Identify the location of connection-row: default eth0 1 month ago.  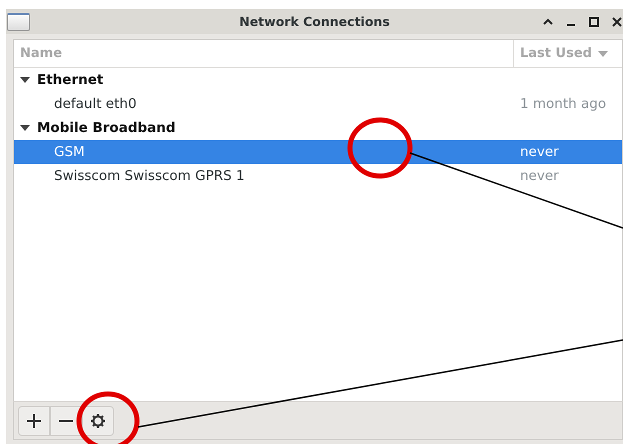
(318, 104).